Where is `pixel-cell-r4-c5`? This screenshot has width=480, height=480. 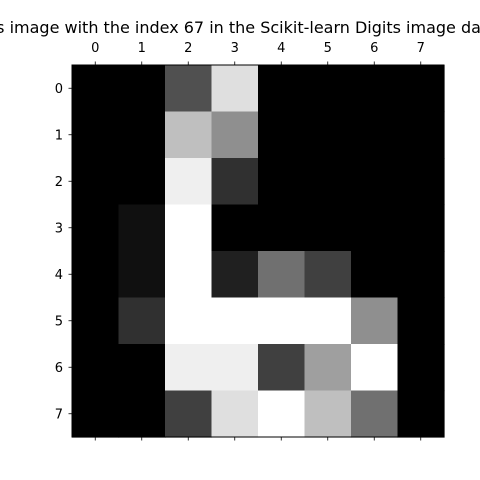 pixel-cell-r4-c5 is located at coordinates (328, 275).